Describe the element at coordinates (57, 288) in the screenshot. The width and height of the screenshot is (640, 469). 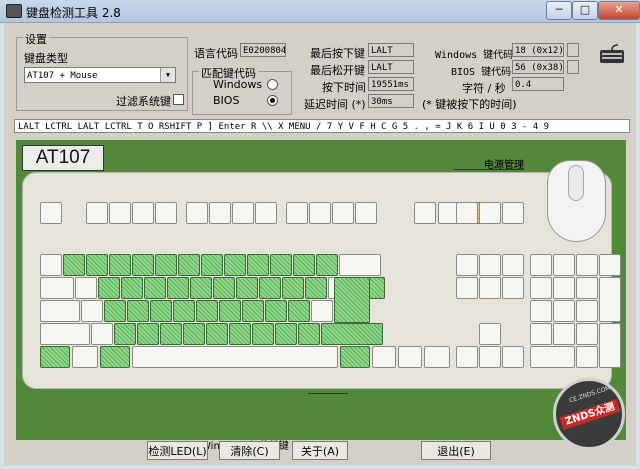
I see `key-tab` at that location.